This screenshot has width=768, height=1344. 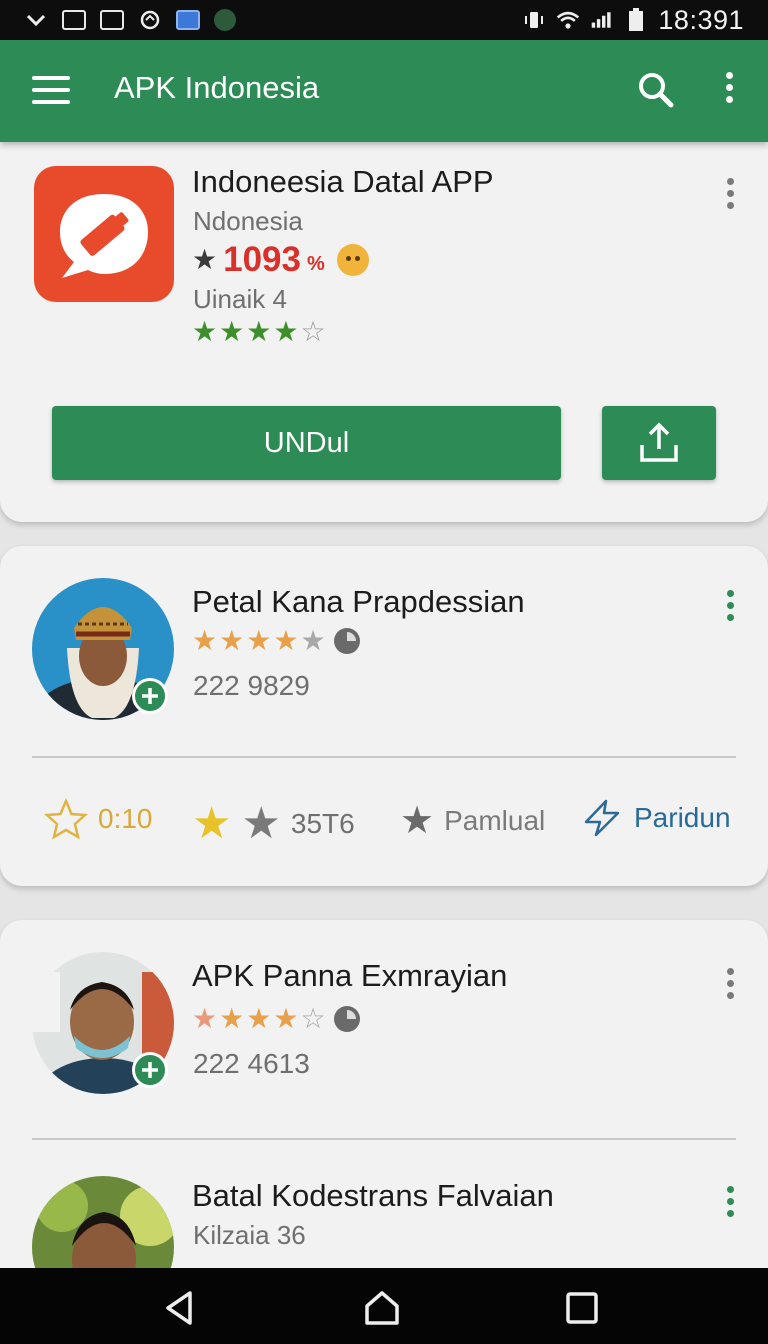 What do you see at coordinates (472, 820) in the screenshot?
I see `stat-label-a: ★ Pamlual` at bounding box center [472, 820].